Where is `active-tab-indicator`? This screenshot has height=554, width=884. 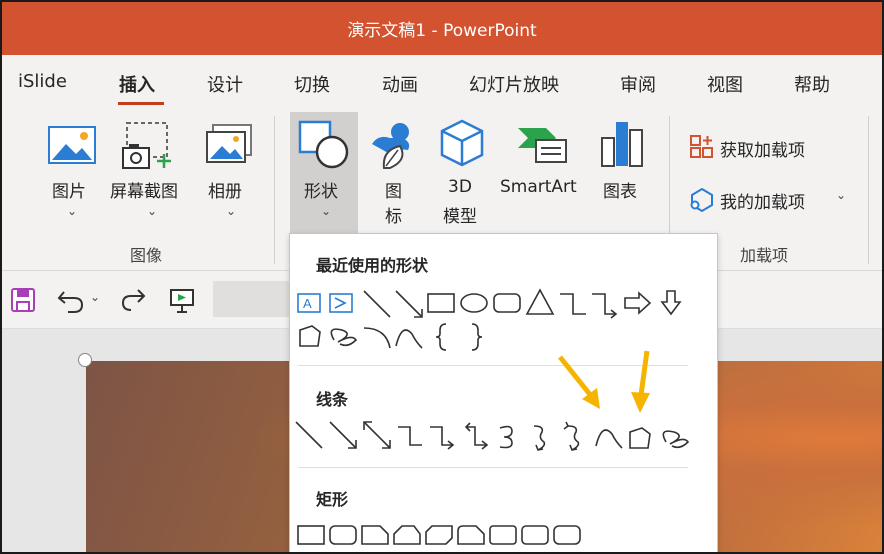 active-tab-indicator is located at coordinates (141, 103).